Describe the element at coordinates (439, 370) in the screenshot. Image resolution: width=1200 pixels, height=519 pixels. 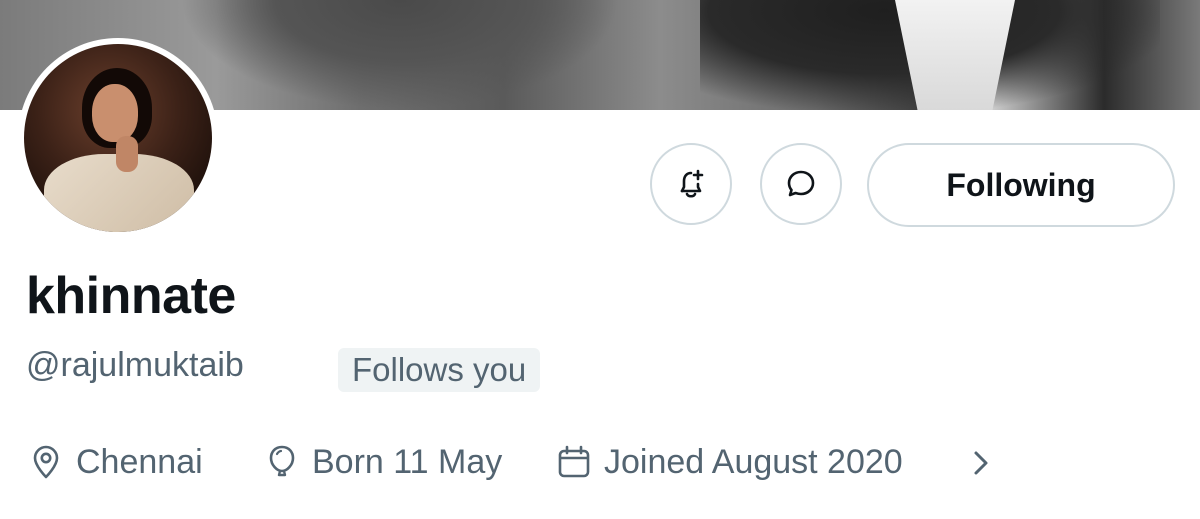
I see `follows-you-badge: Follows you` at that location.